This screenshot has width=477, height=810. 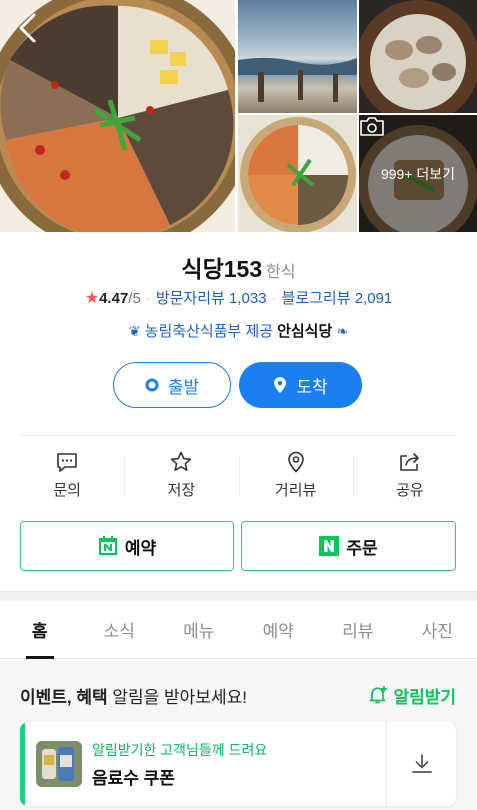 I want to click on tab-reviews: 리뷰, so click(x=358, y=629).